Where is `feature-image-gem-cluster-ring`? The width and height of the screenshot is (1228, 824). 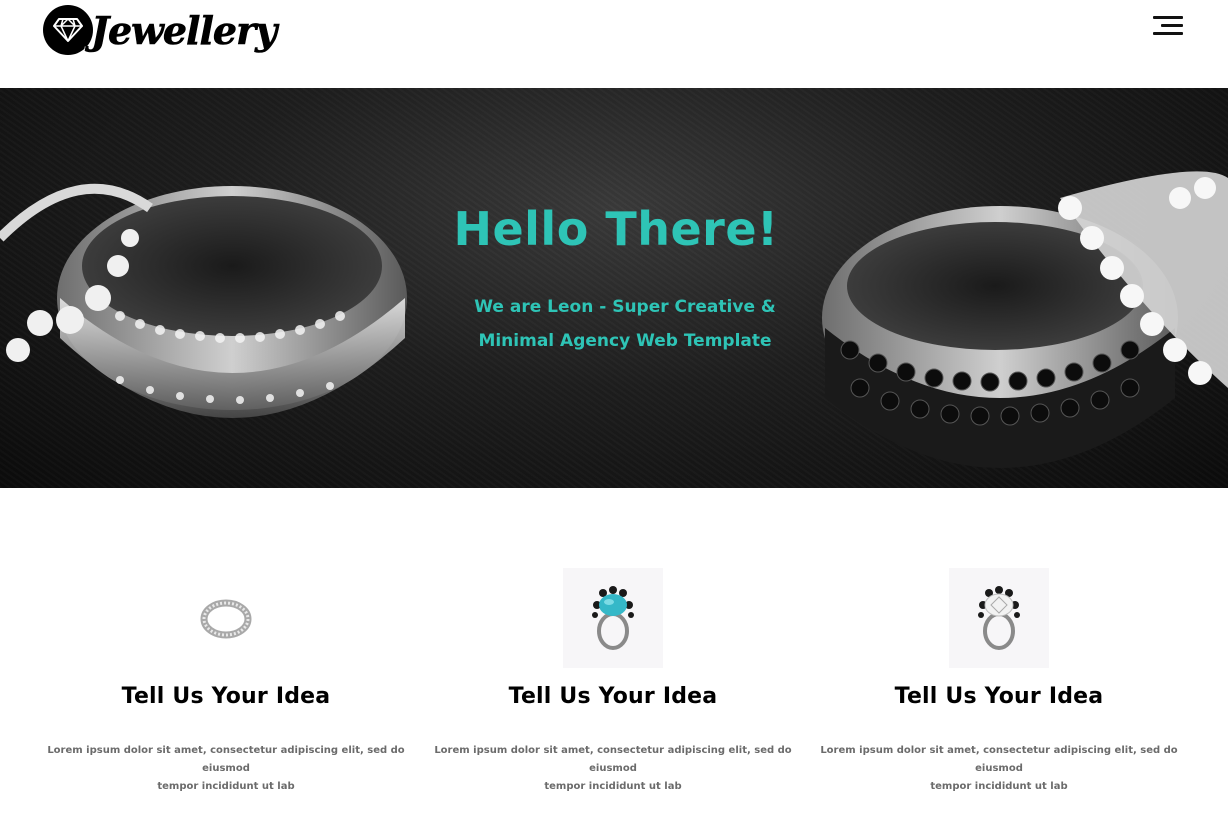
feature-image-gem-cluster-ring is located at coordinates (999, 618).